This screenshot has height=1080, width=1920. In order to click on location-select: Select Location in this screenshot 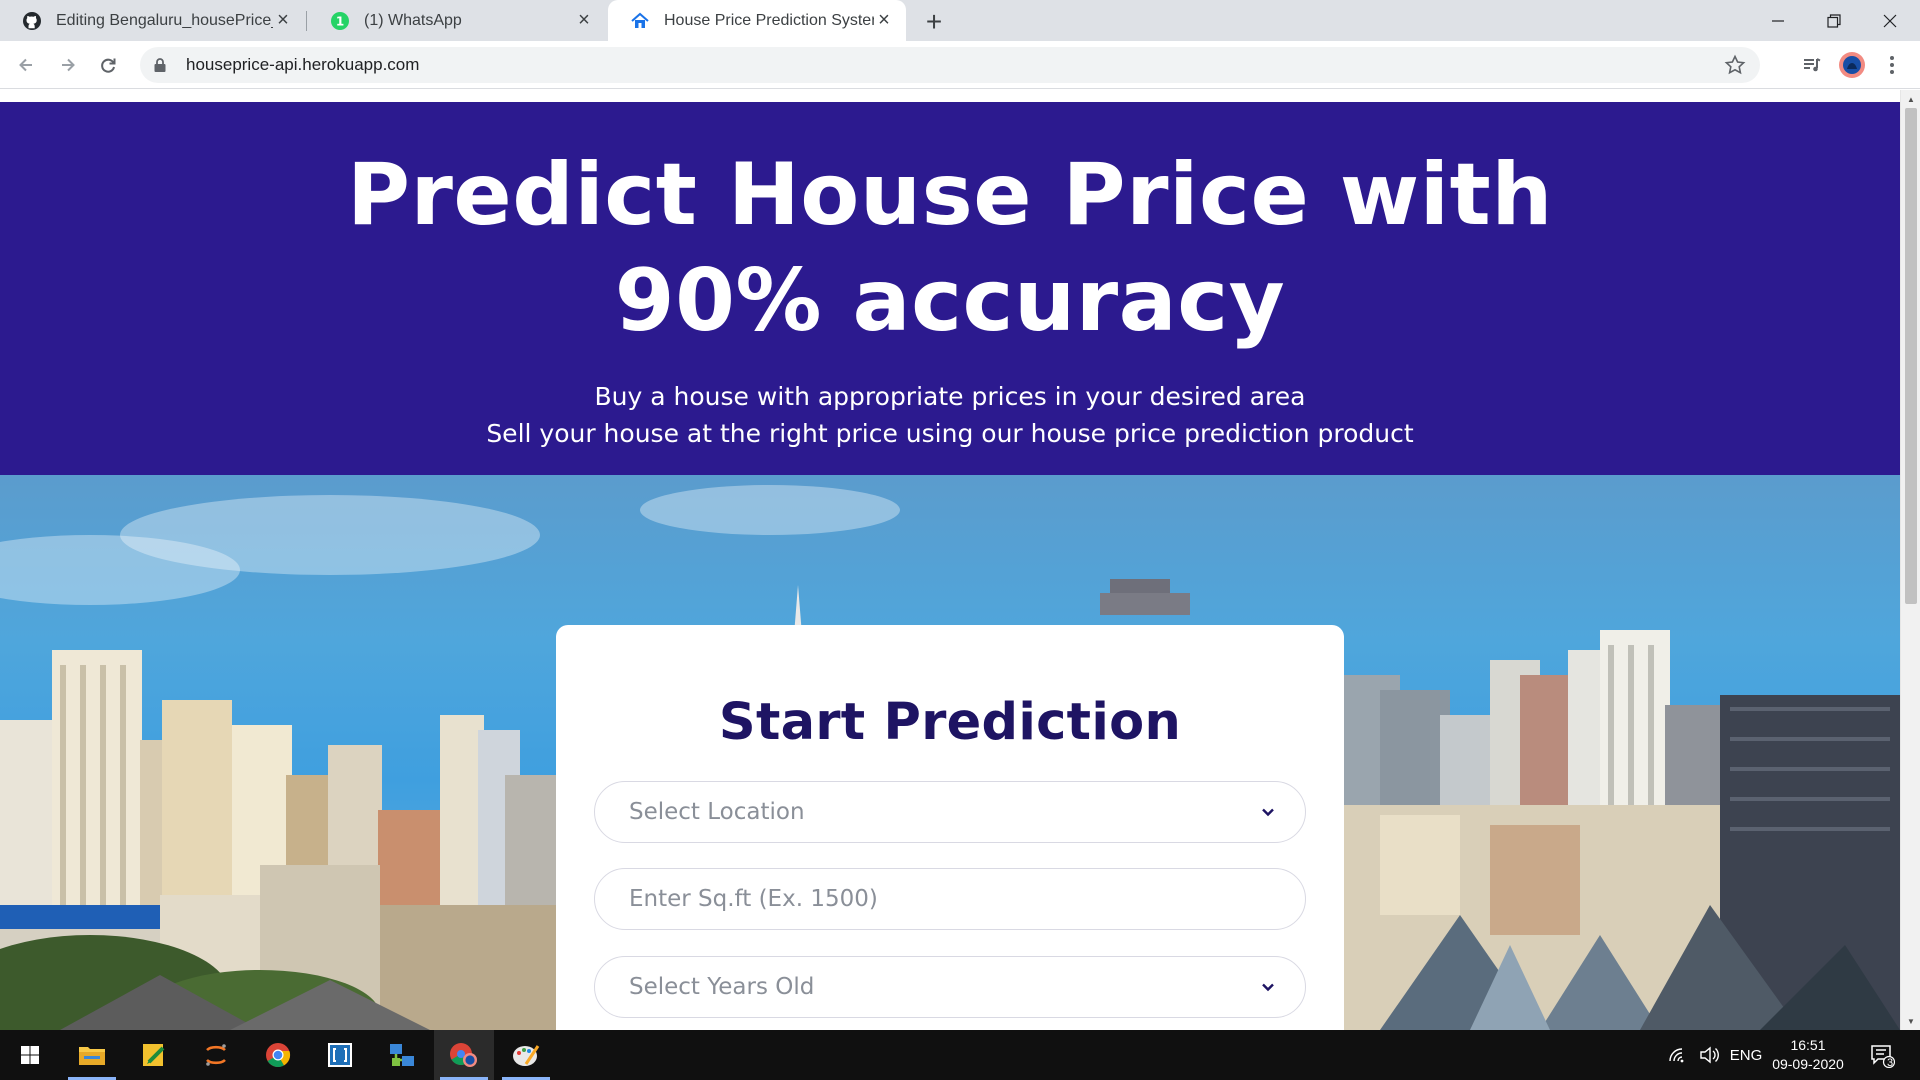, I will do `click(950, 812)`.